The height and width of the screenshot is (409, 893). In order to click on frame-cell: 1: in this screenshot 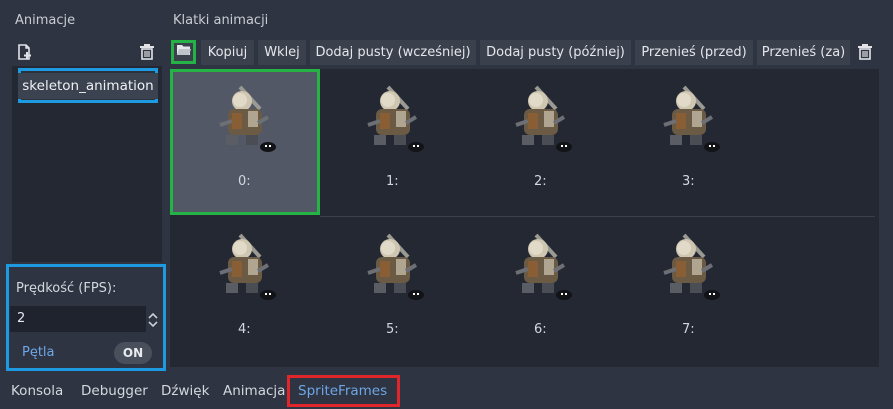, I will do `click(393, 142)`.